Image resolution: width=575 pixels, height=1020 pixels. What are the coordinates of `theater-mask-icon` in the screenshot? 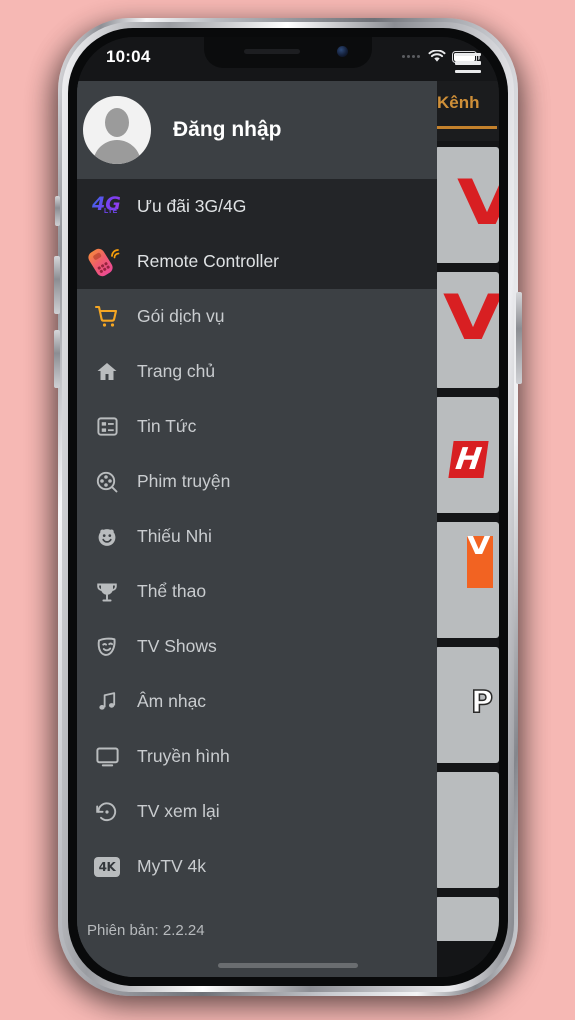 It's located at (107, 647).